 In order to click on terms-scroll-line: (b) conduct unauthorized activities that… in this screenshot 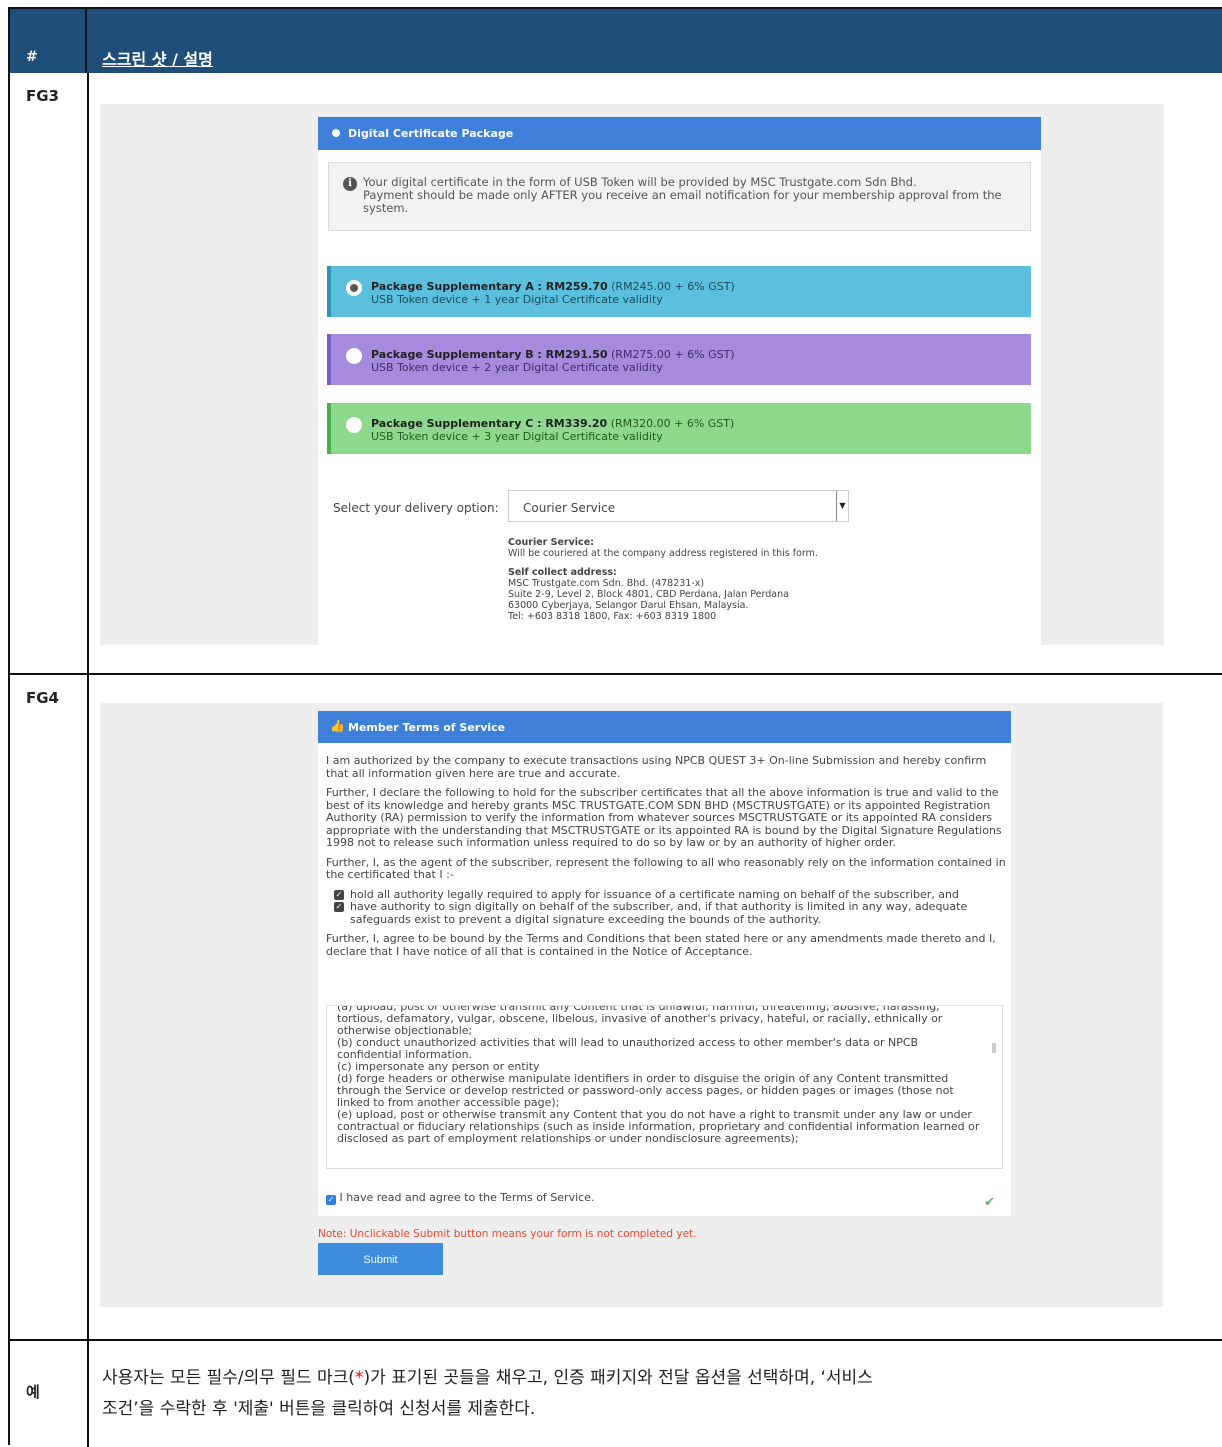, I will do `click(628, 1048)`.